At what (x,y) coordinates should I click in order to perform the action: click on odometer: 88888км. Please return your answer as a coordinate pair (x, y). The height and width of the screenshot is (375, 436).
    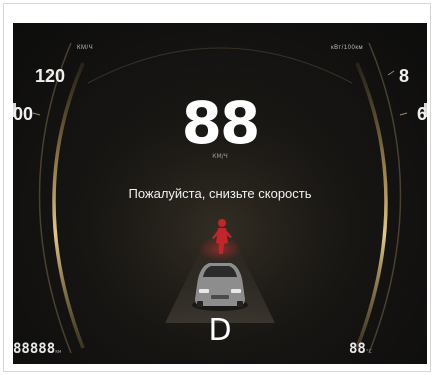
    Looking at the image, I should click on (37, 349).